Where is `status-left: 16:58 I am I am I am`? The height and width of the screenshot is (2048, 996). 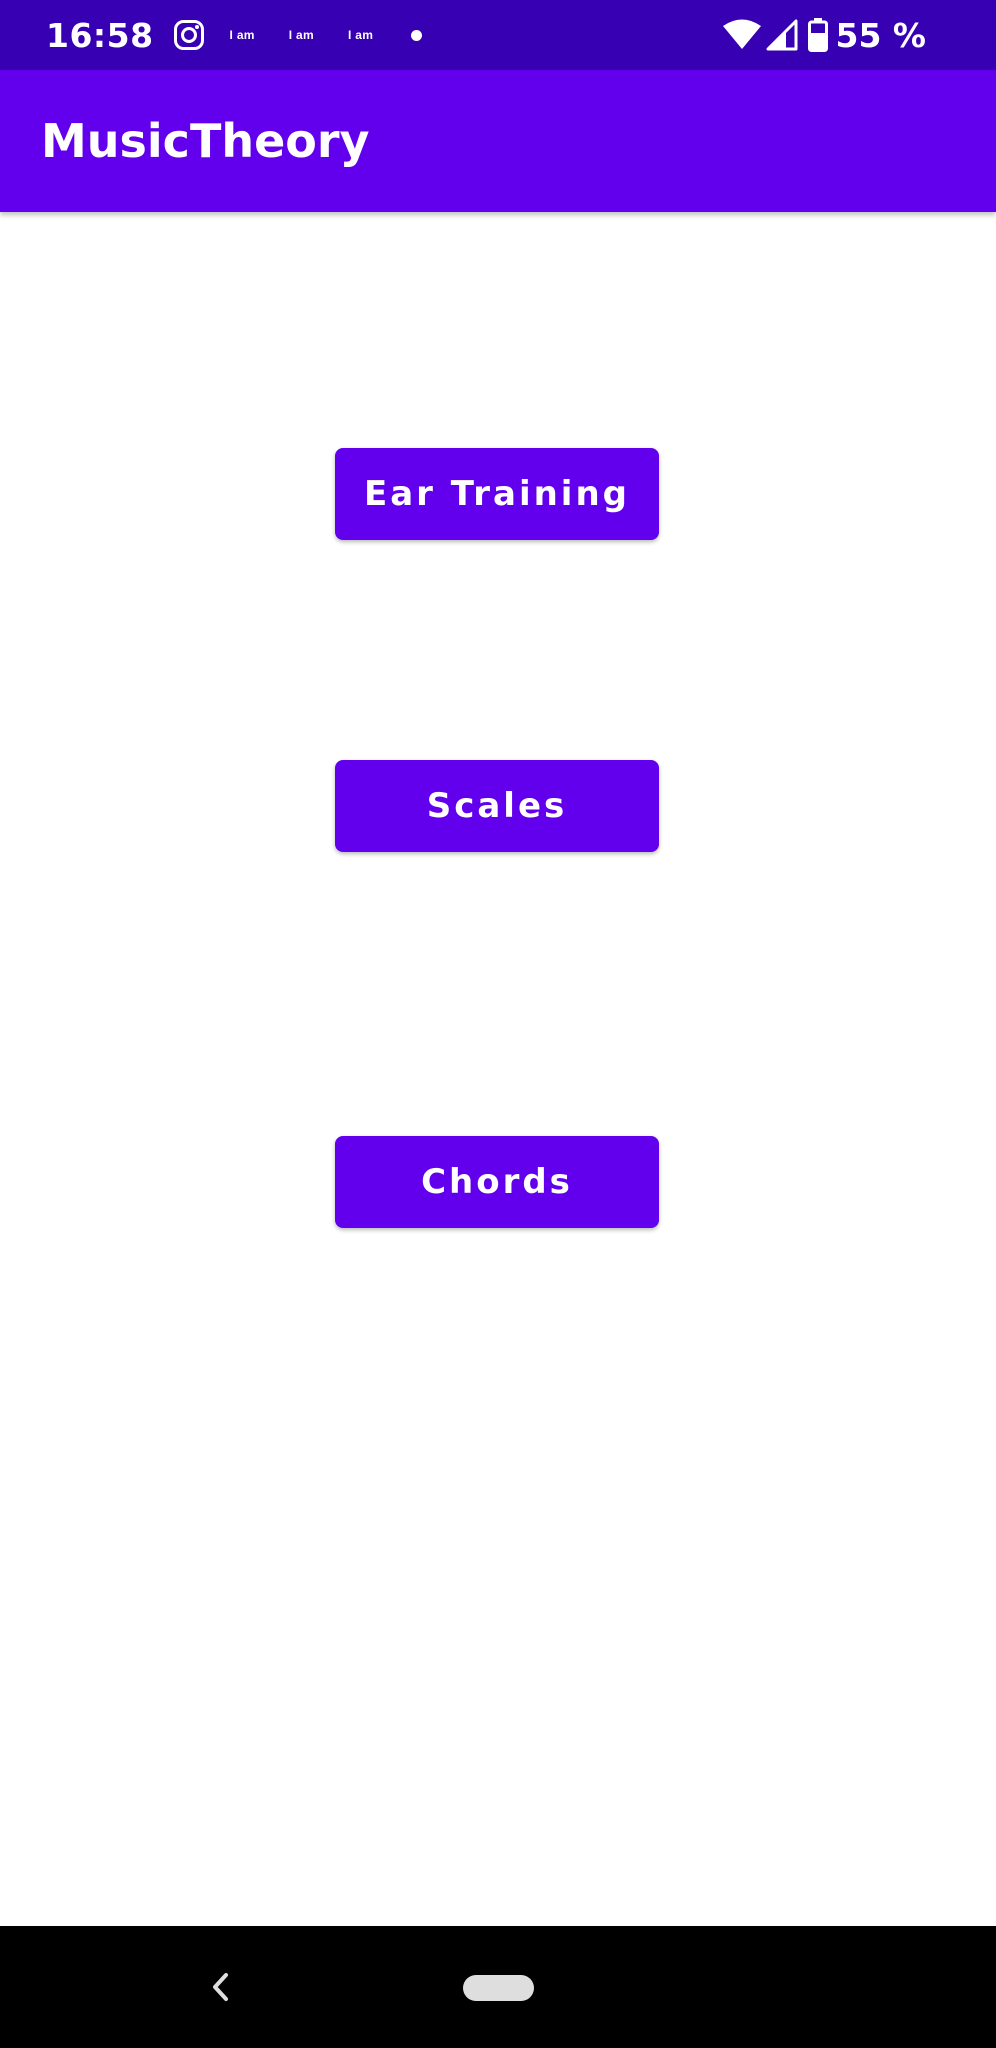
status-left: 16:58 I am I am I am is located at coordinates (234, 35).